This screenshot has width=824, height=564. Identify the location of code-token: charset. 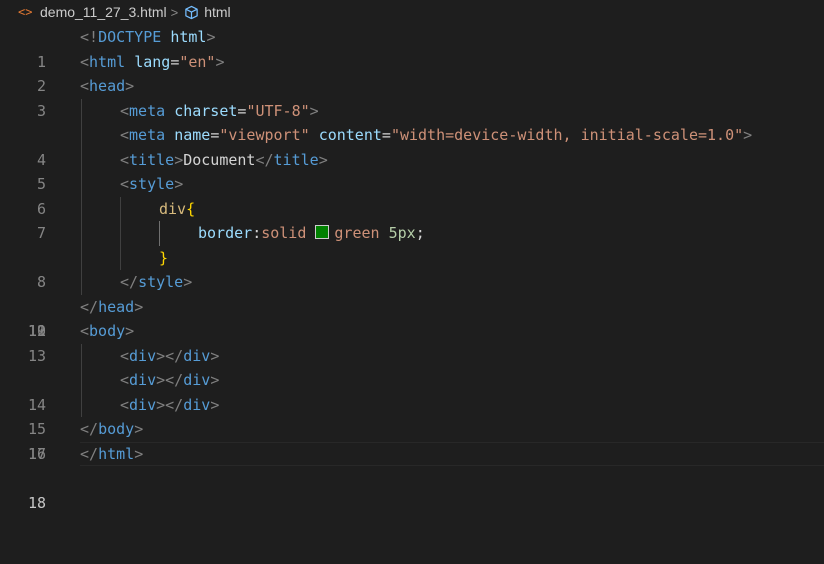
(206, 110).